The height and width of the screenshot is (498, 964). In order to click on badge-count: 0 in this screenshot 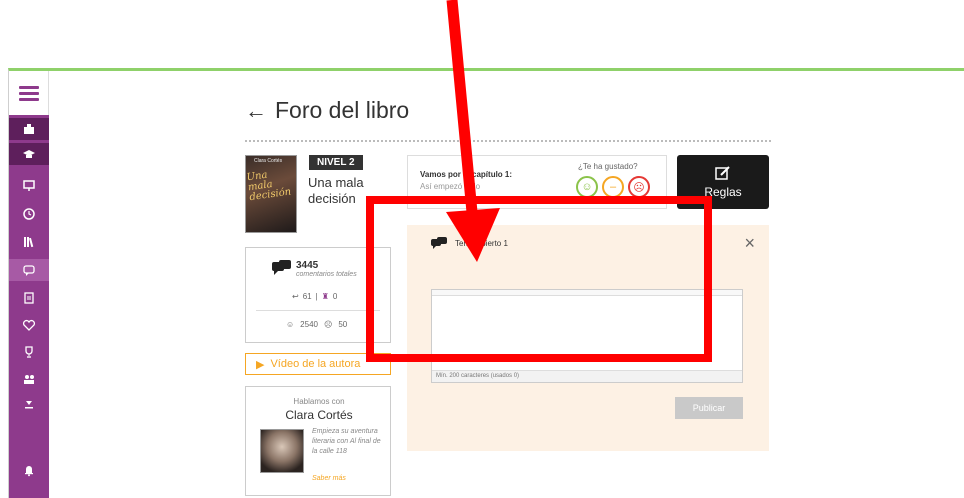, I will do `click(335, 296)`.